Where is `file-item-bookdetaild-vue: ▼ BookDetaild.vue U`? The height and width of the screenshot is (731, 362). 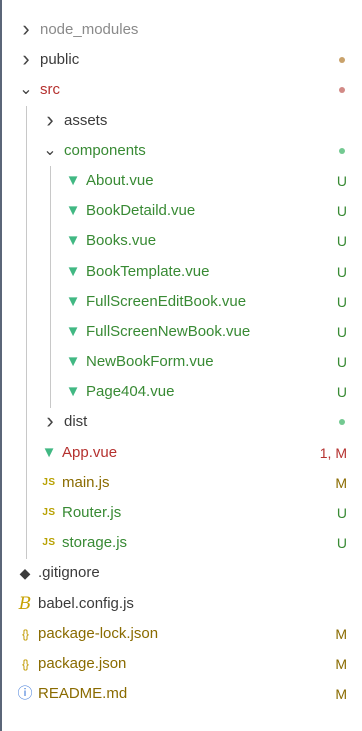
file-item-bookdetaild-vue: ▼ BookDetaild.vue U is located at coordinates (180, 211).